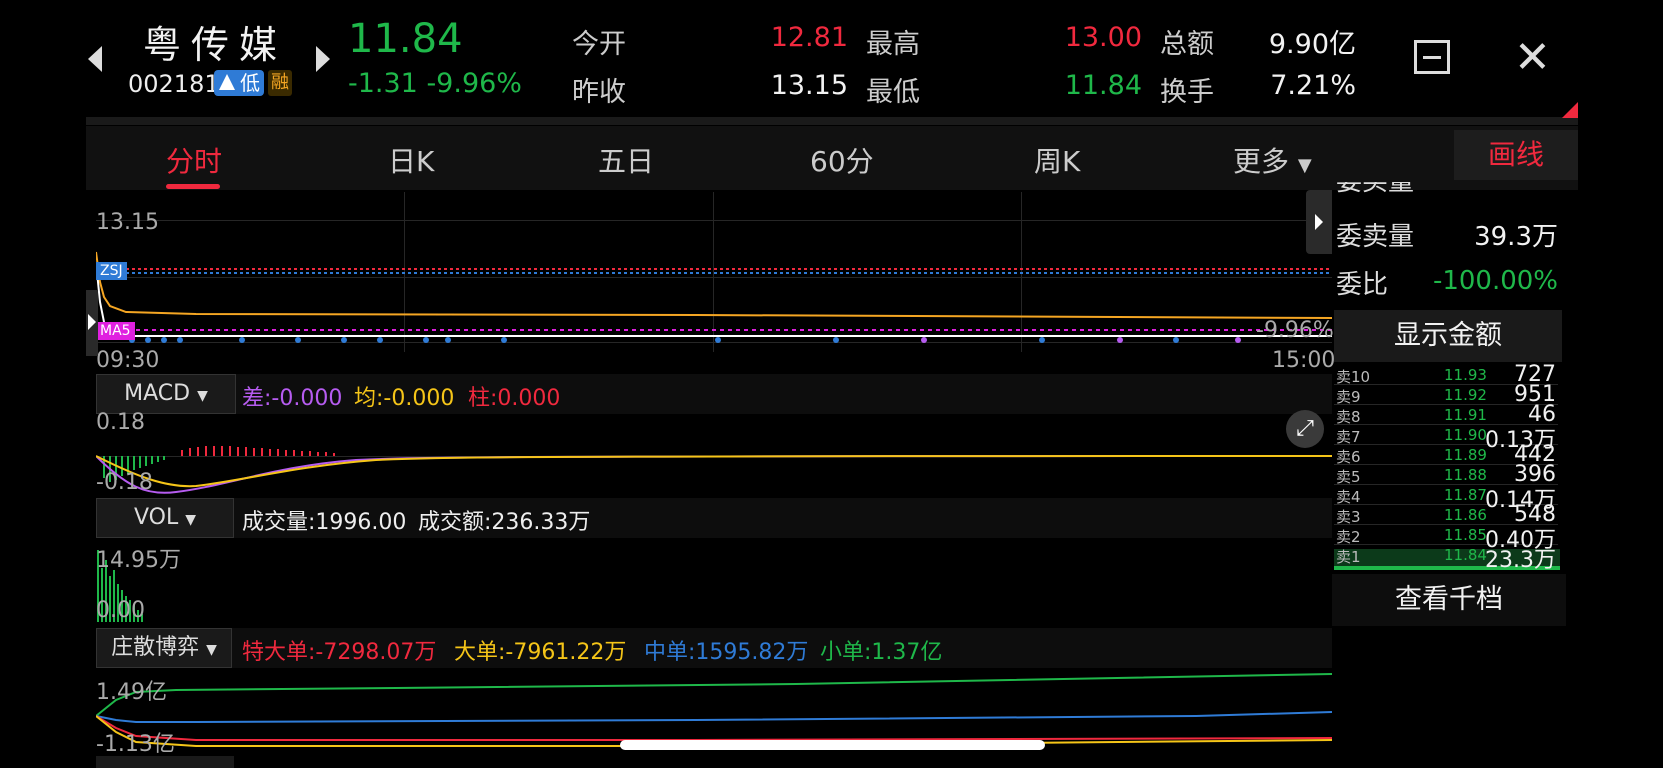  Describe the element at coordinates (1362, 285) in the screenshot. I see `order-ratio-label: 委比` at that location.